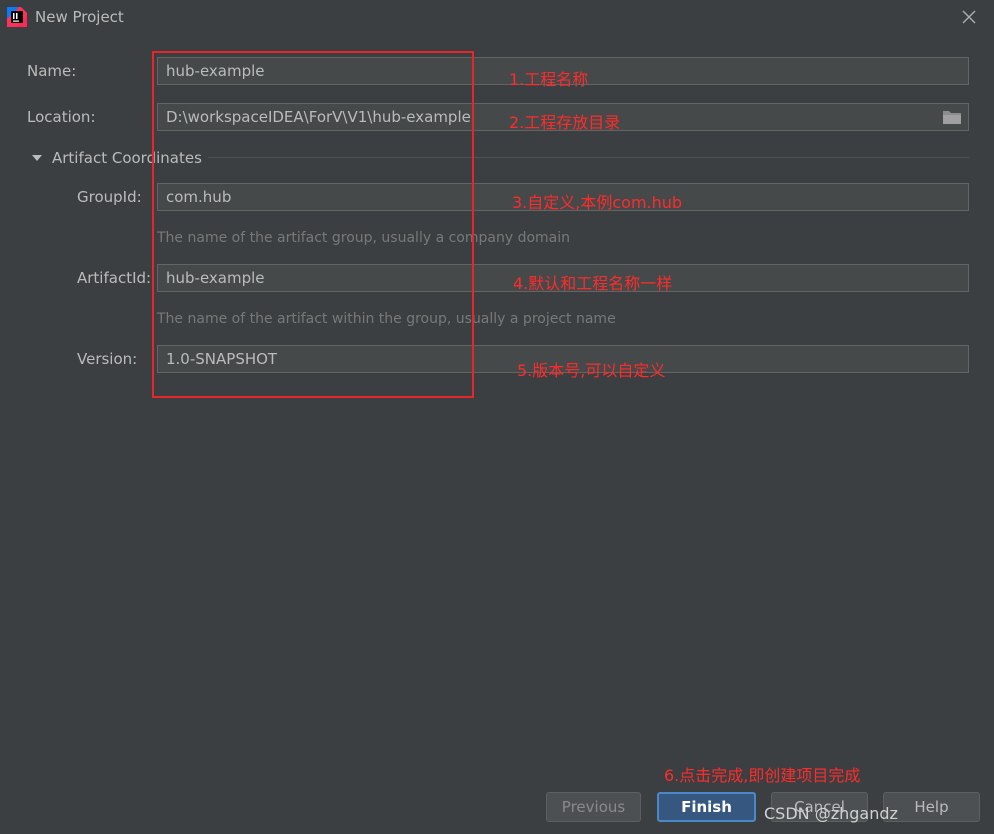 This screenshot has height=834, width=994. What do you see at coordinates (37, 158) in the screenshot?
I see `chevron-down-icon` at bounding box center [37, 158].